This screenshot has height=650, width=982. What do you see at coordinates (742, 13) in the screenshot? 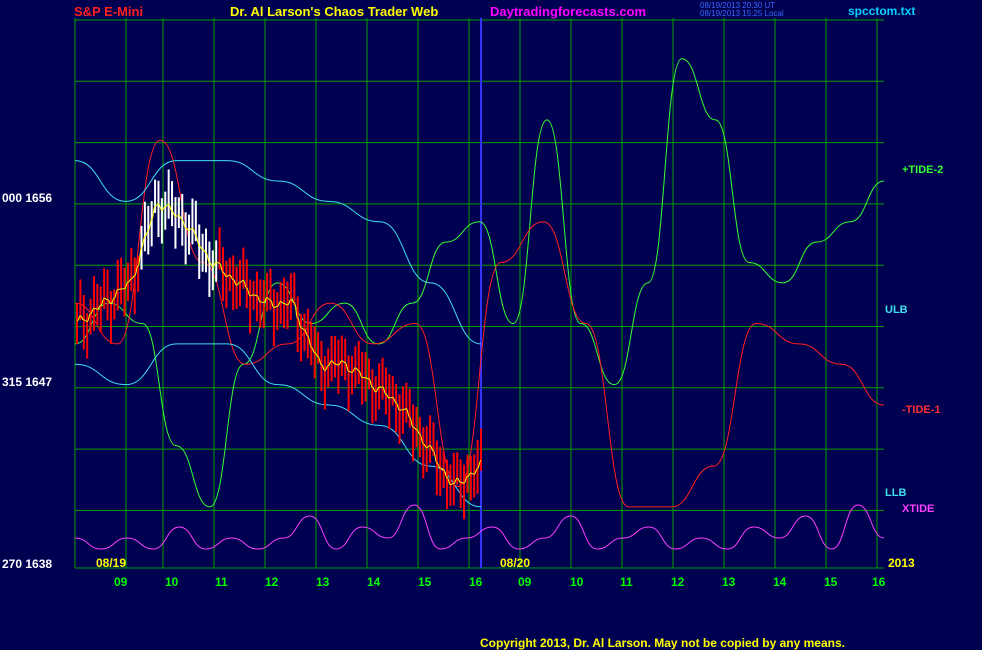
I see `local-timestamp: 08/19/2013 15:25 Local` at bounding box center [742, 13].